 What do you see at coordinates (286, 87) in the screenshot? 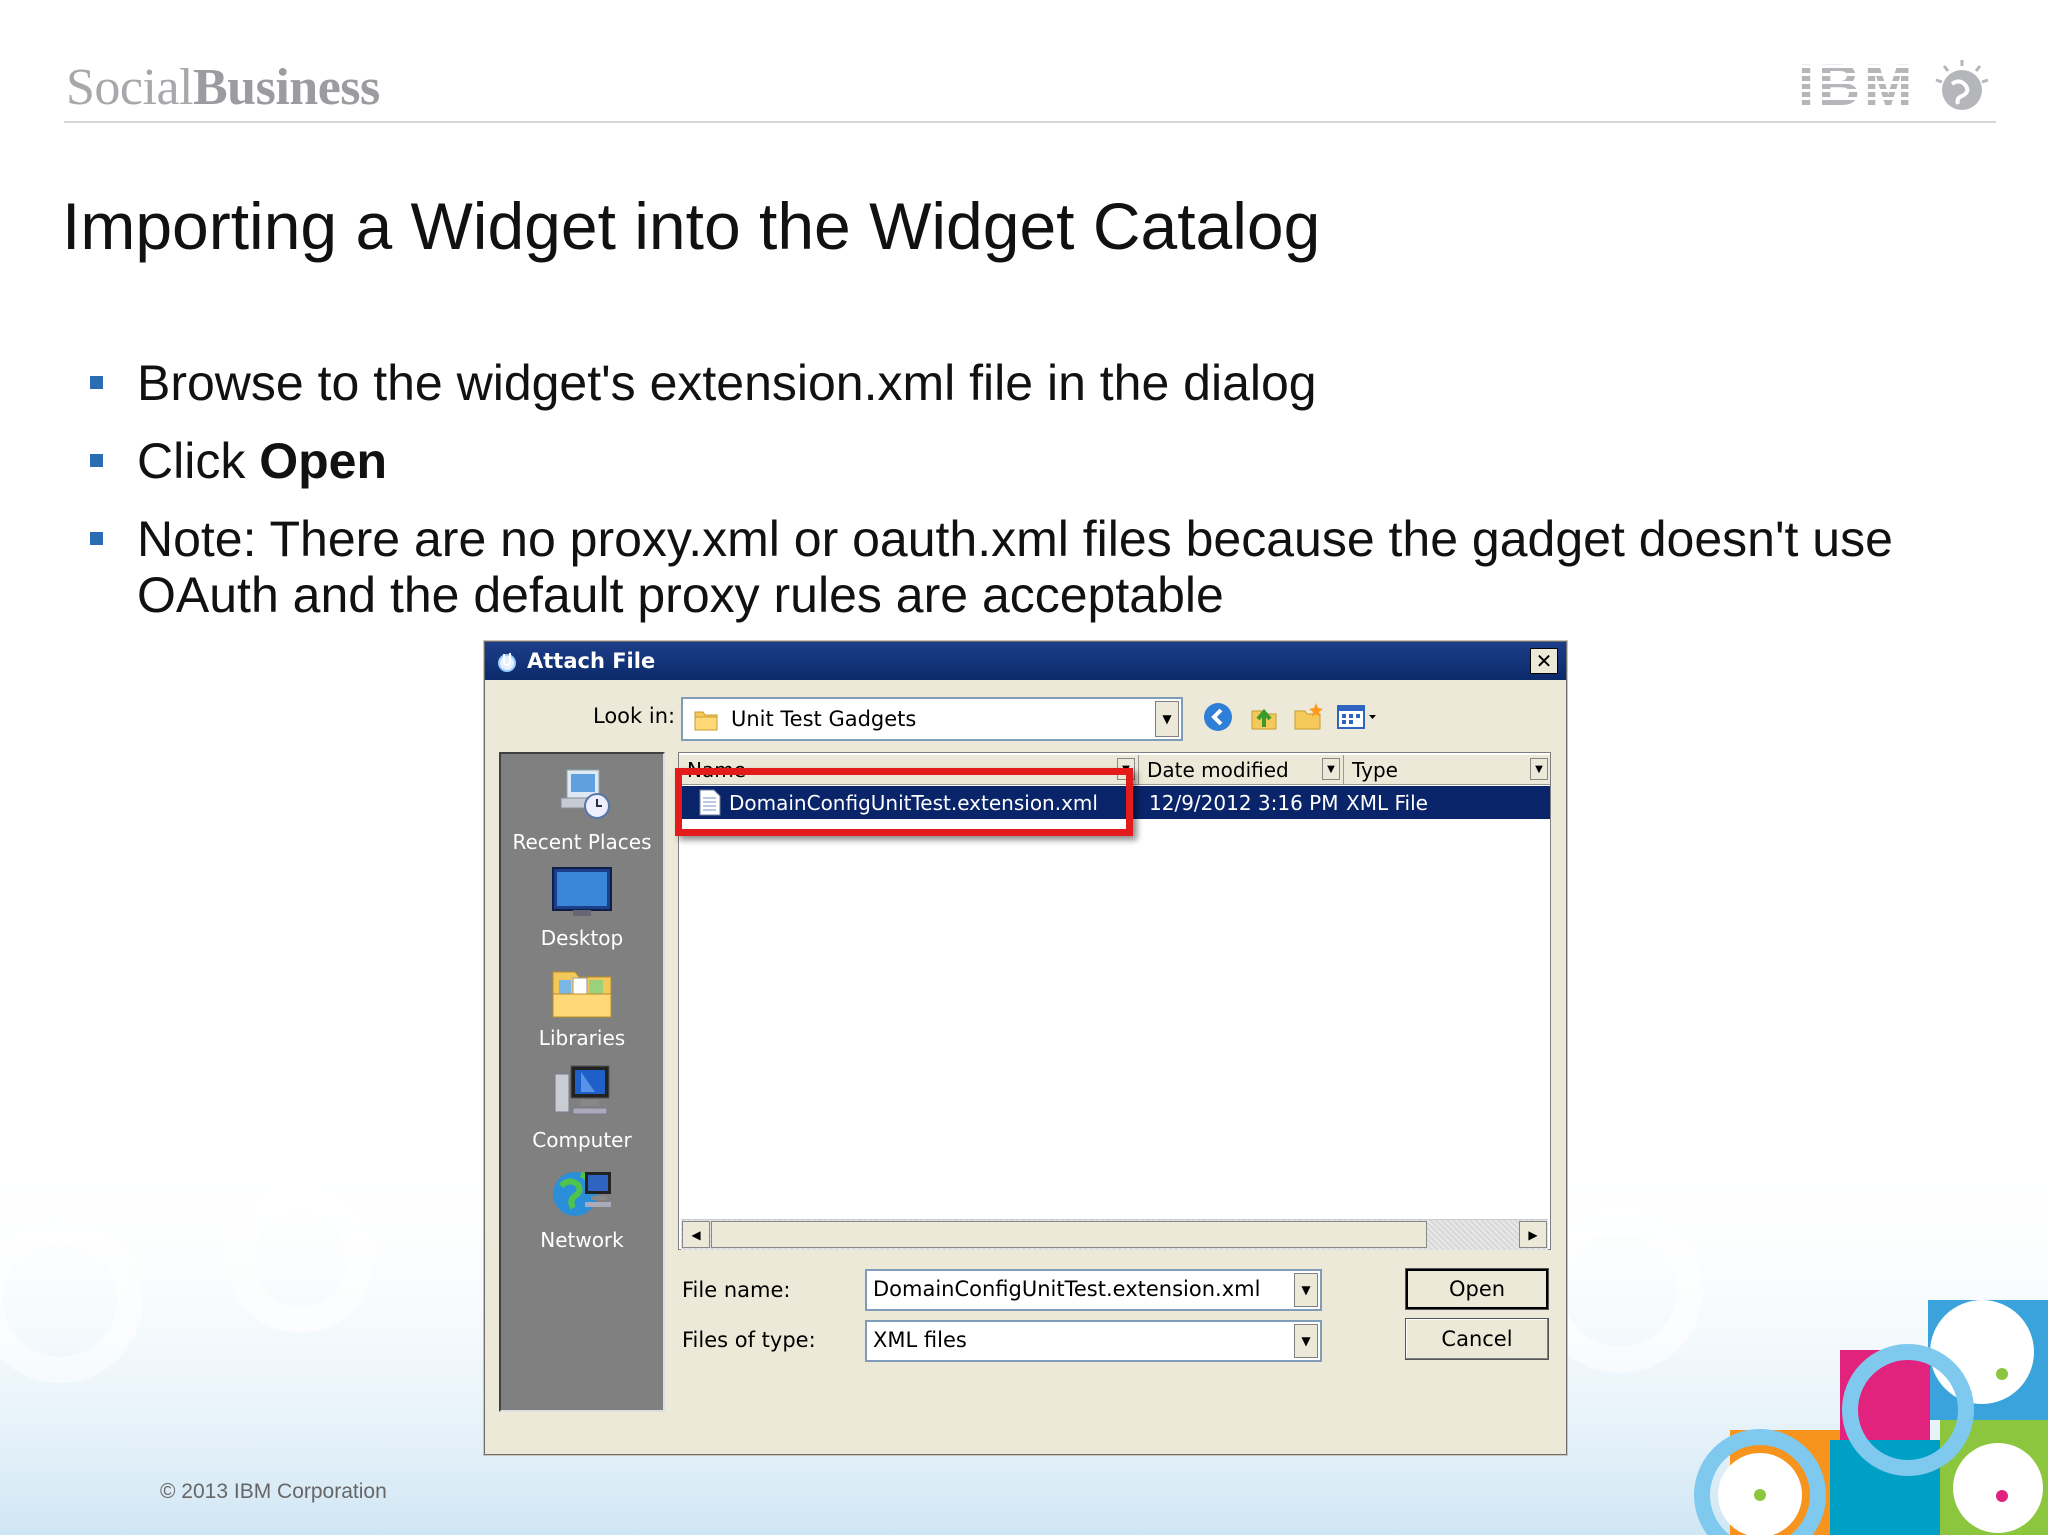
I see `brand-bold-text: Business` at bounding box center [286, 87].